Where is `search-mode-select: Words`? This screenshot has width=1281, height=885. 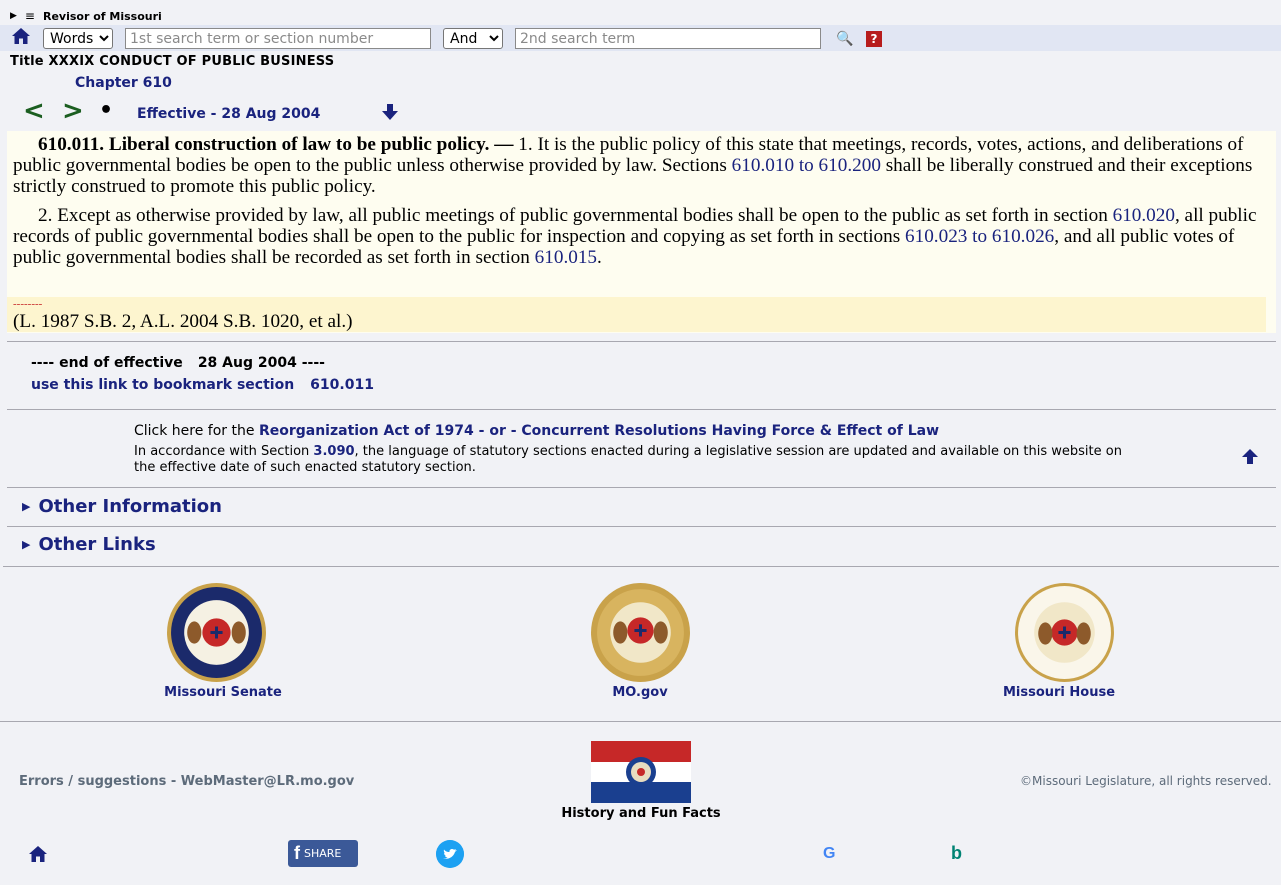 search-mode-select: Words is located at coordinates (78, 38).